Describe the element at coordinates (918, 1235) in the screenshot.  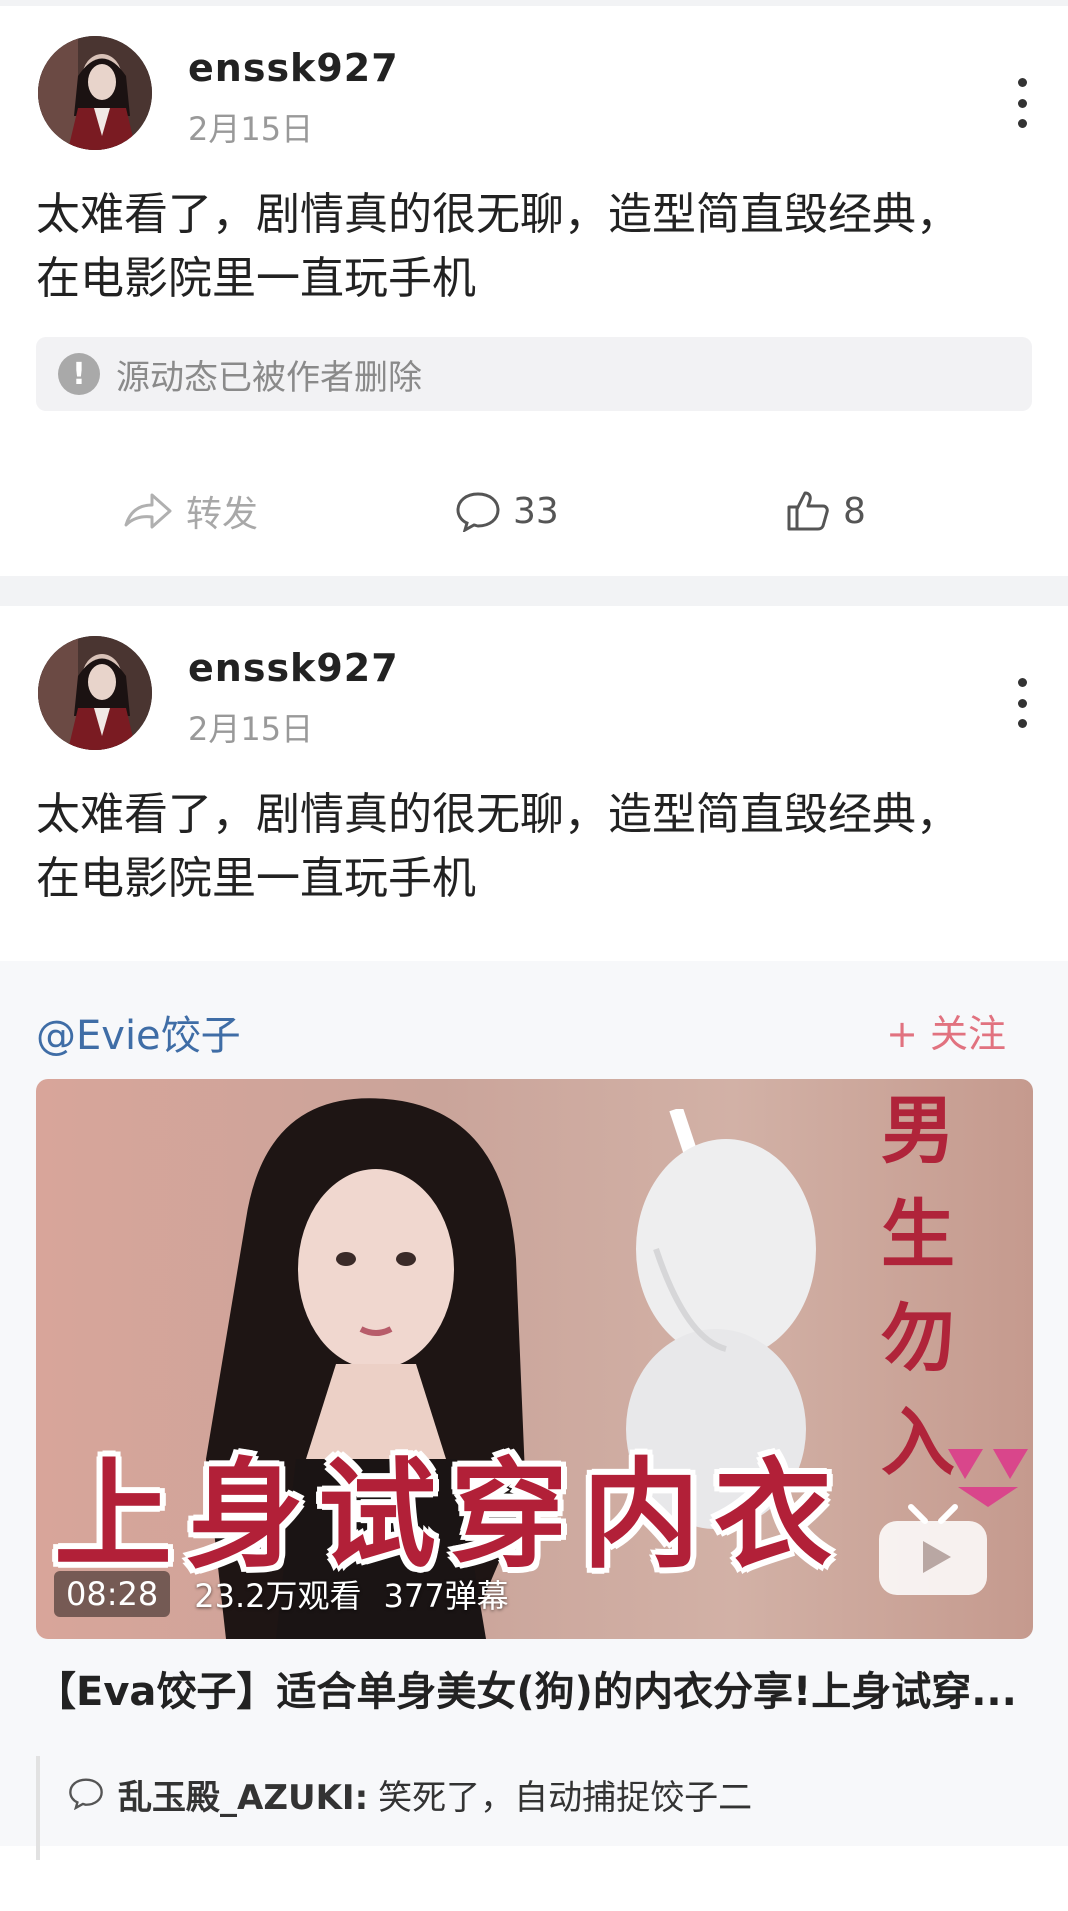
I see `side-char: 生` at that location.